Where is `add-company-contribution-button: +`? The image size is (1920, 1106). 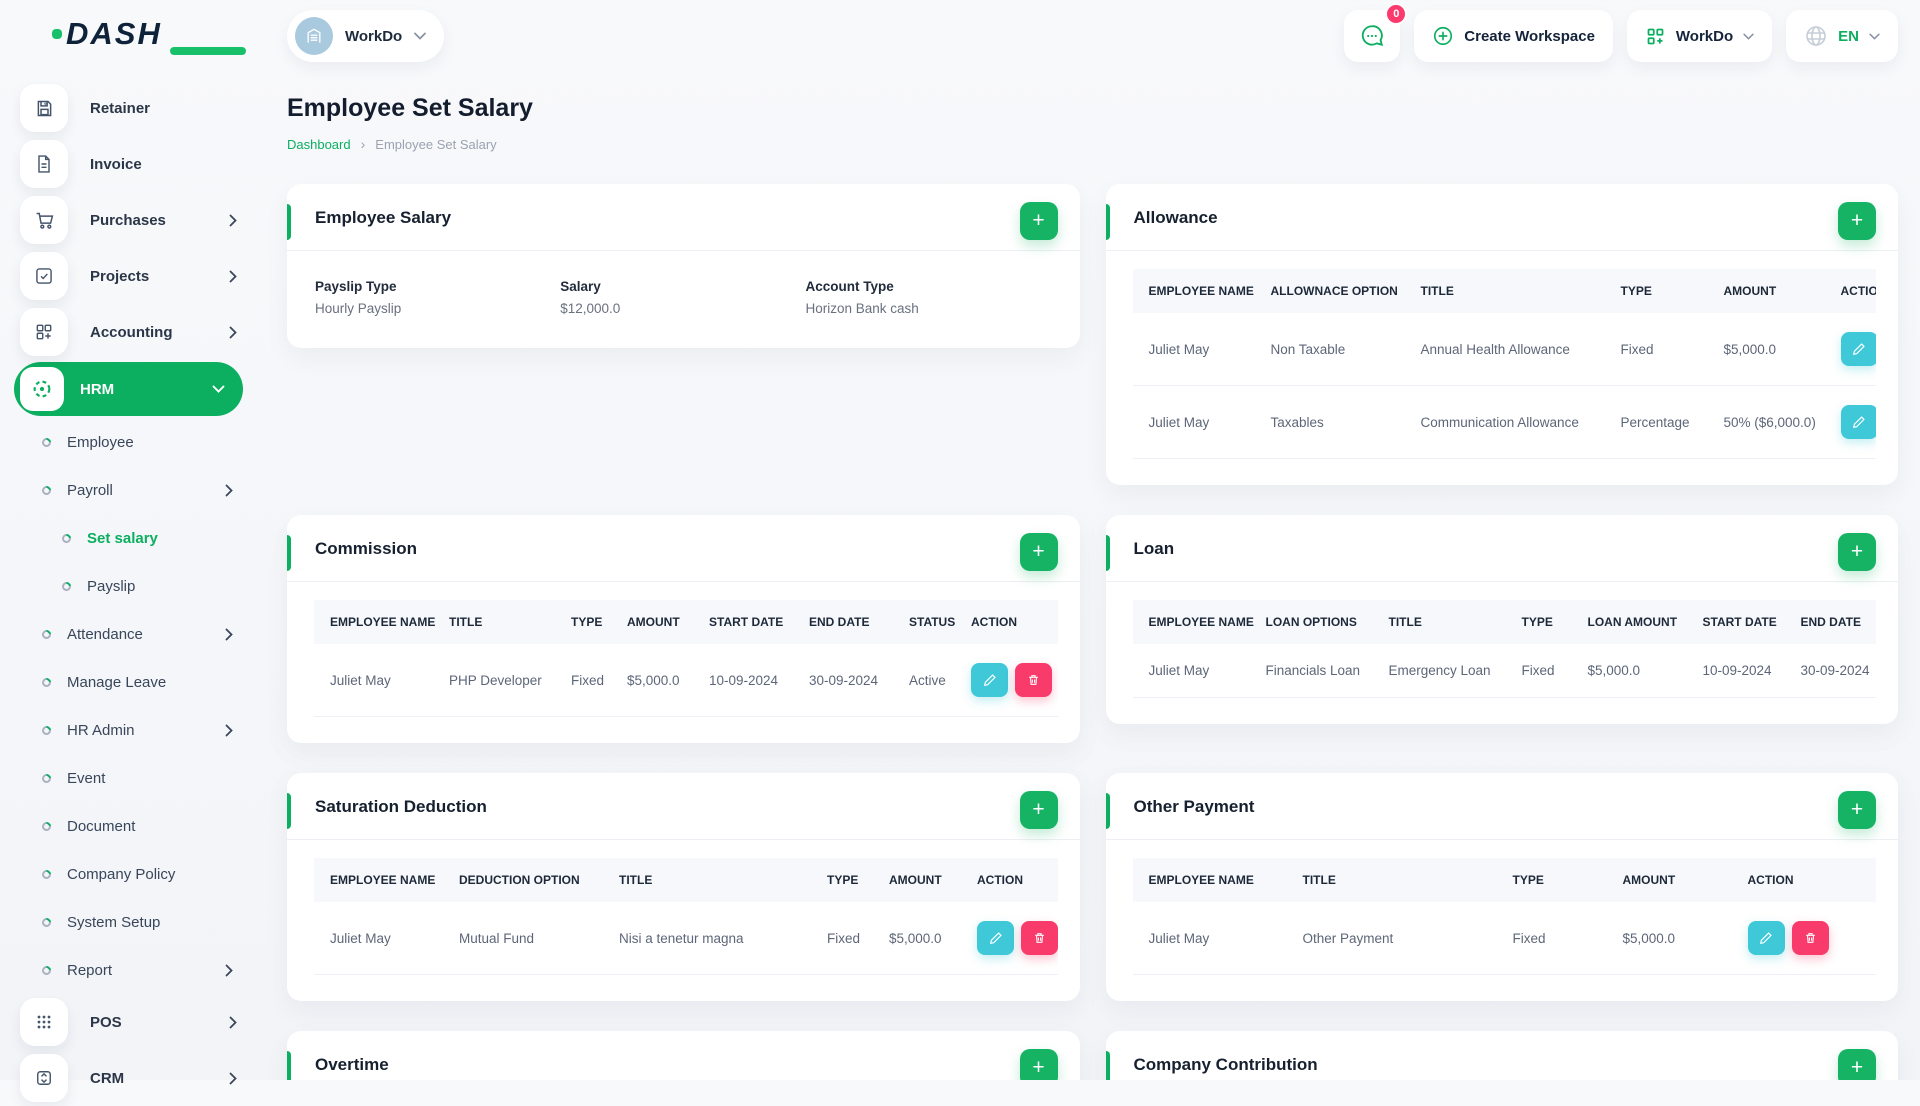 add-company-contribution-button: + is located at coordinates (1857, 1064).